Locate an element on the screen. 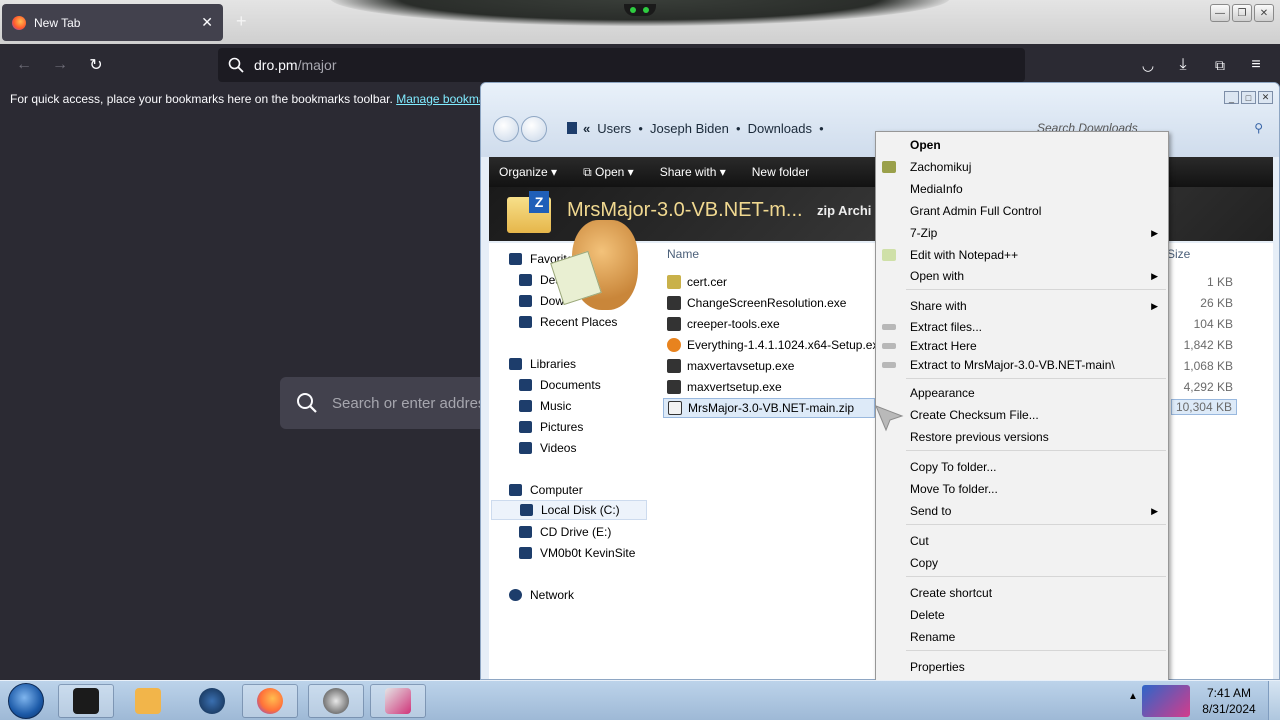  menu-item-extract-to: Extract to MrsMajor-3.0-VB.NET-main\ is located at coordinates (1022, 365).